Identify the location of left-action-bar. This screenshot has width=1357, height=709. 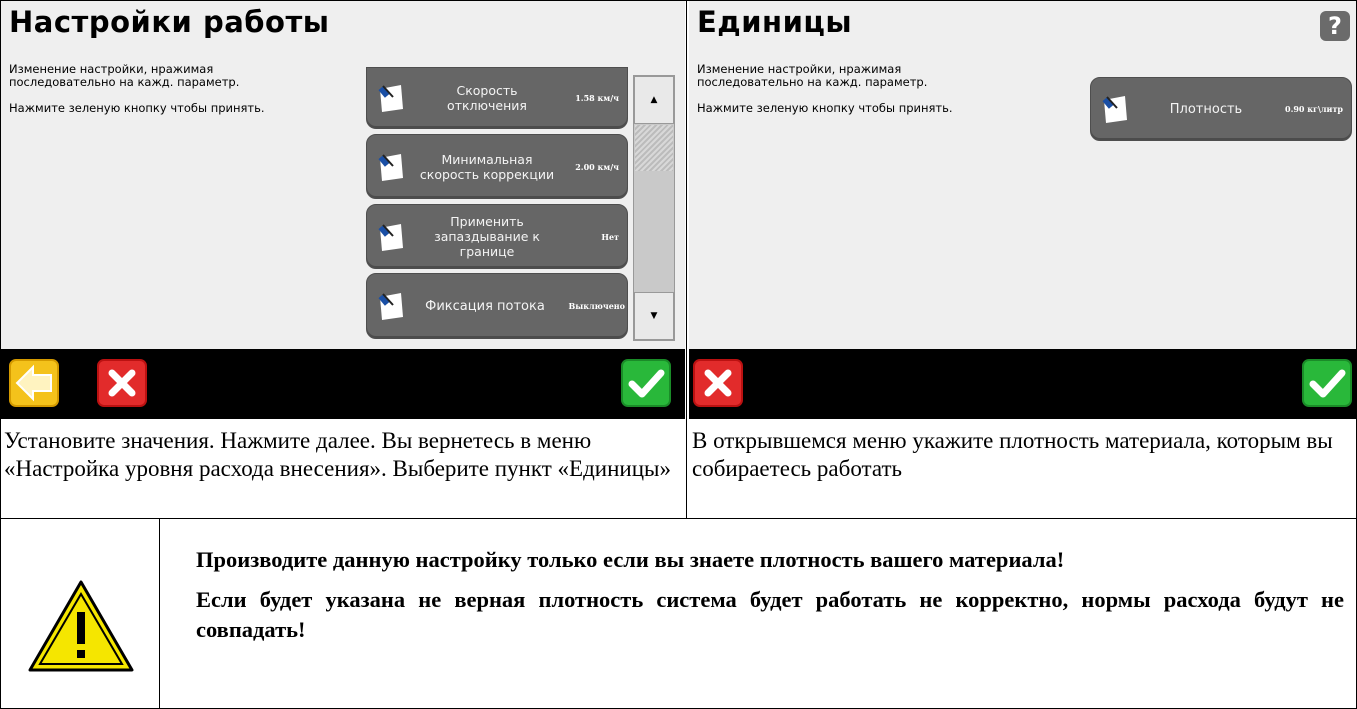
(343, 384).